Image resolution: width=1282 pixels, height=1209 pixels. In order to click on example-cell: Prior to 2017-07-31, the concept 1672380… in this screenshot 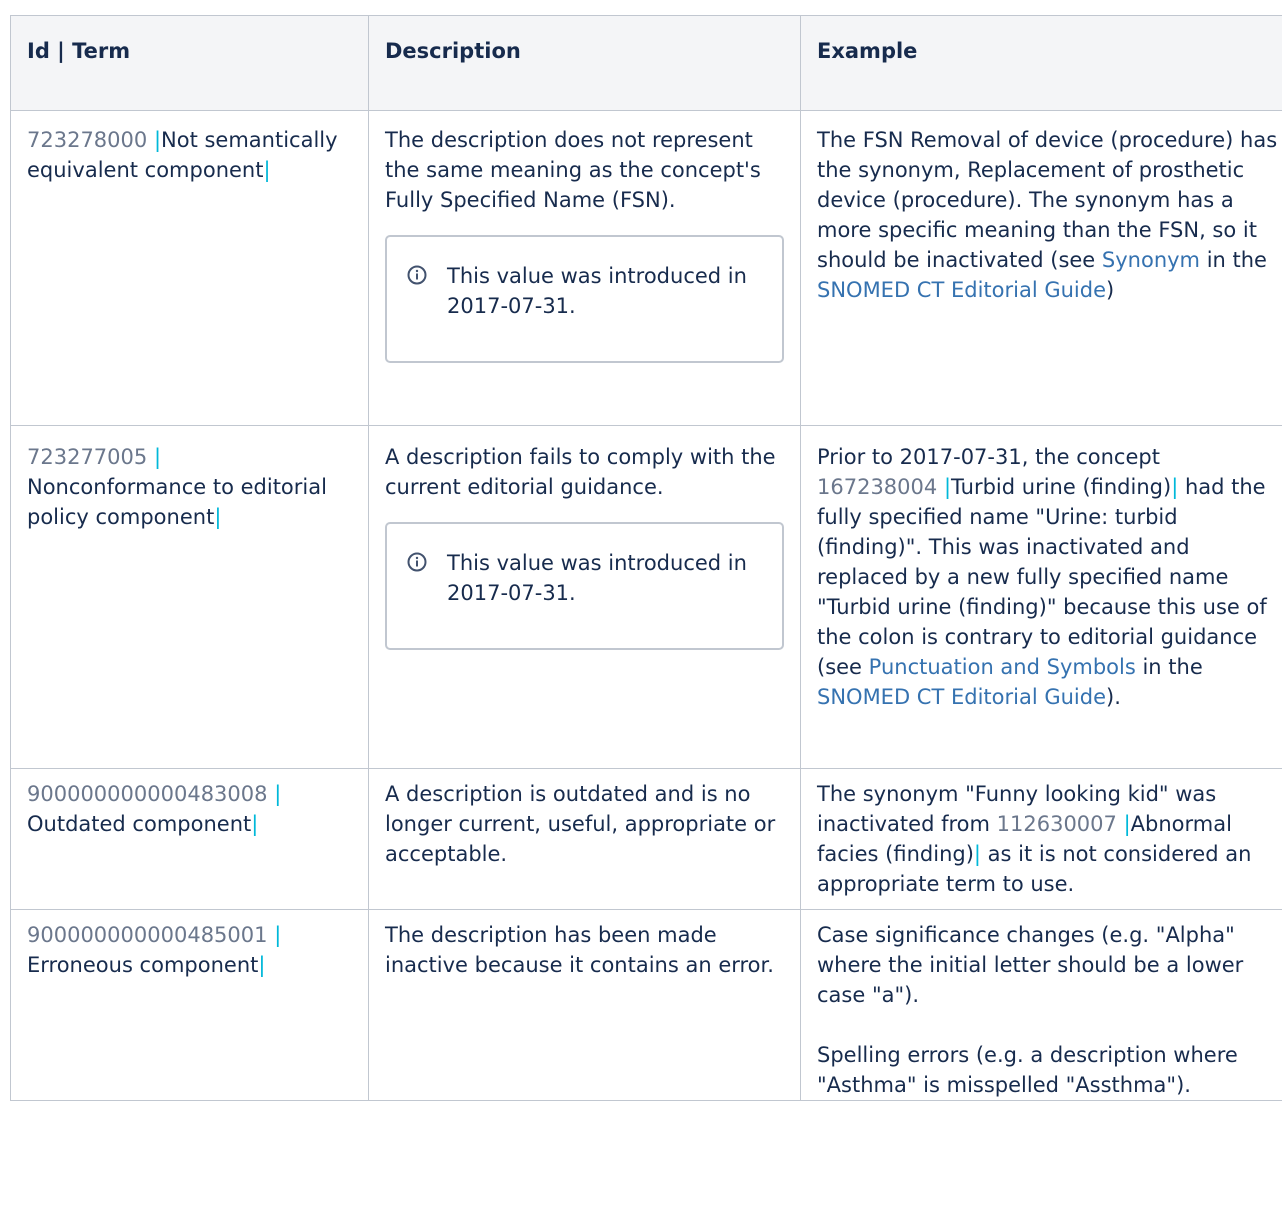, I will do `click(1041, 597)`.